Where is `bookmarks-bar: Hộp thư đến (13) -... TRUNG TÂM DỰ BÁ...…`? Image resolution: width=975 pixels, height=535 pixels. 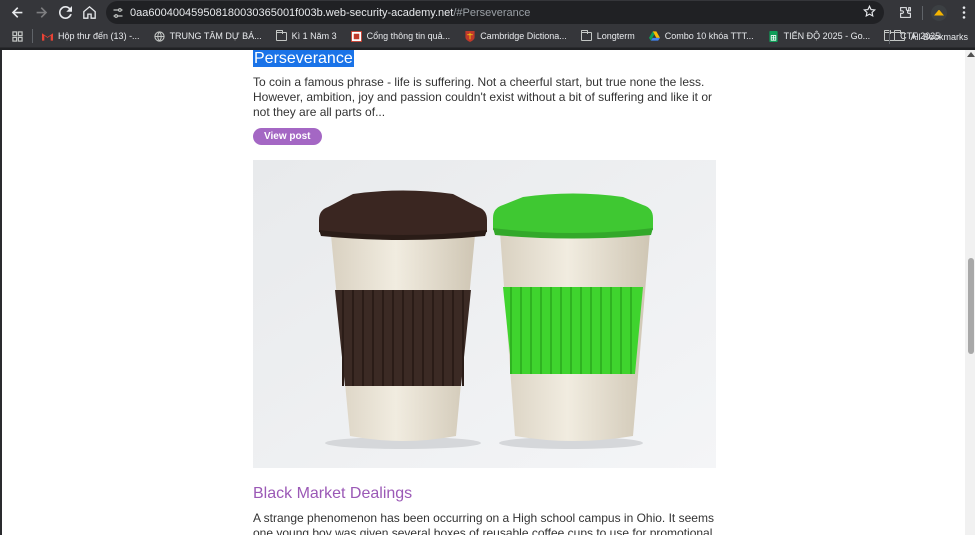
bookmarks-bar: Hộp thư đến (13) -... TRUNG TÂM DỰ BÁ...… is located at coordinates (487, 36).